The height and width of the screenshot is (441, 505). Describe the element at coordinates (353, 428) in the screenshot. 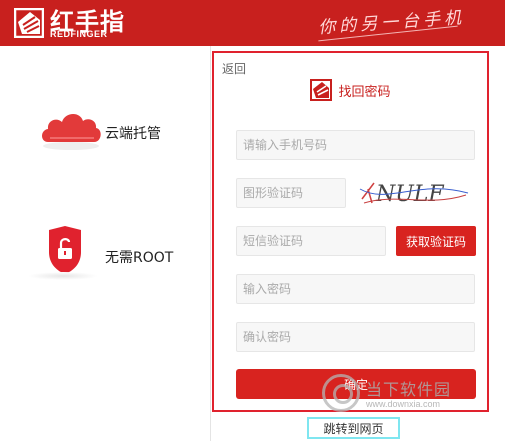

I see `jump-to-web-link: 跳转到网页` at that location.